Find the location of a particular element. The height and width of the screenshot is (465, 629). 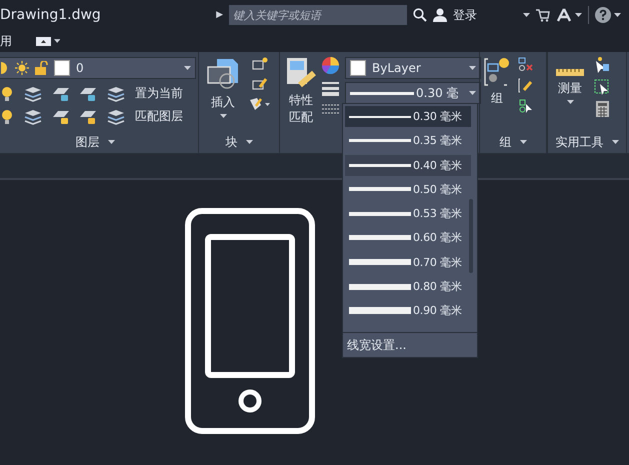

lineweight-option: 0.40 毫米 is located at coordinates (408, 165).